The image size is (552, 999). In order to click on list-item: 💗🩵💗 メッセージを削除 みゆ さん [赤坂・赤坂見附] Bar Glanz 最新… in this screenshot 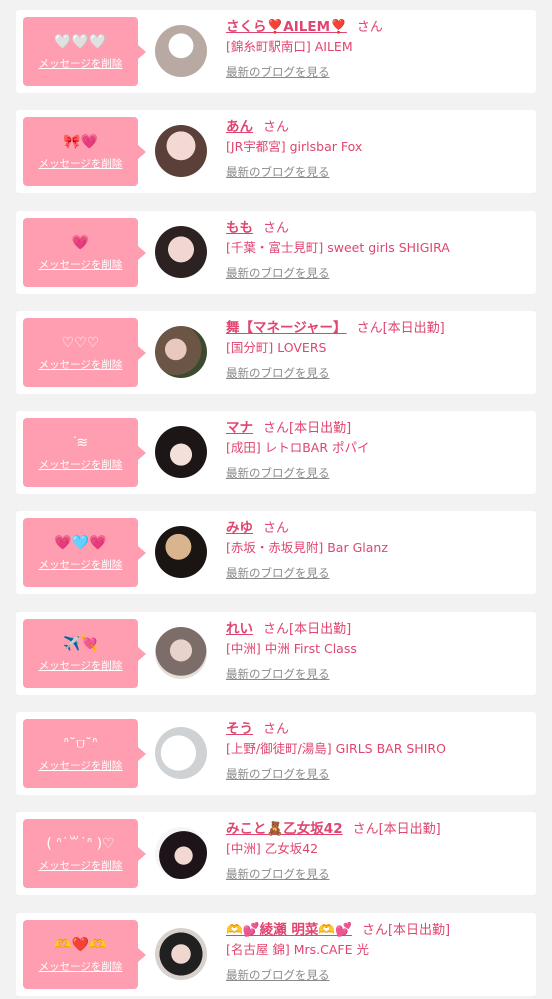, I will do `click(276, 553)`.